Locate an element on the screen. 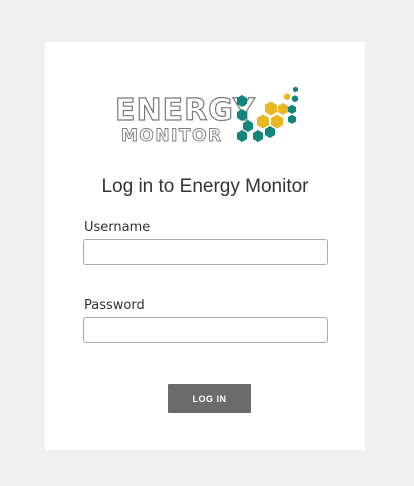 This screenshot has width=414, height=486. password-label: Password is located at coordinates (114, 305).